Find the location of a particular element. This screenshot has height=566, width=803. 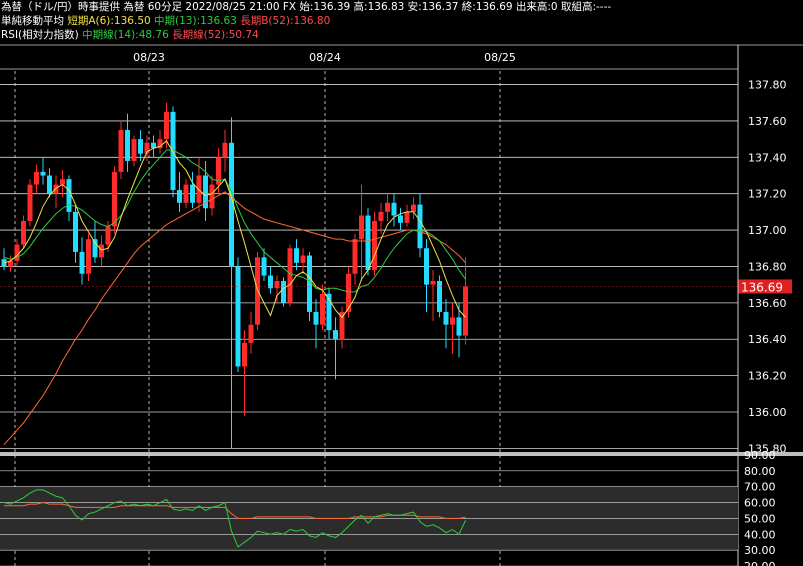

rsi-tick-label: 40.00 is located at coordinates (760, 534).